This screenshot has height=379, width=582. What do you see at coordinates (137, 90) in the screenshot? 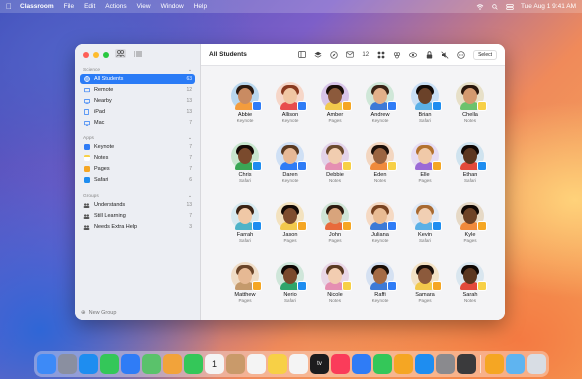
I see `sidebar-item-remote: Remote 12` at bounding box center [137, 90].